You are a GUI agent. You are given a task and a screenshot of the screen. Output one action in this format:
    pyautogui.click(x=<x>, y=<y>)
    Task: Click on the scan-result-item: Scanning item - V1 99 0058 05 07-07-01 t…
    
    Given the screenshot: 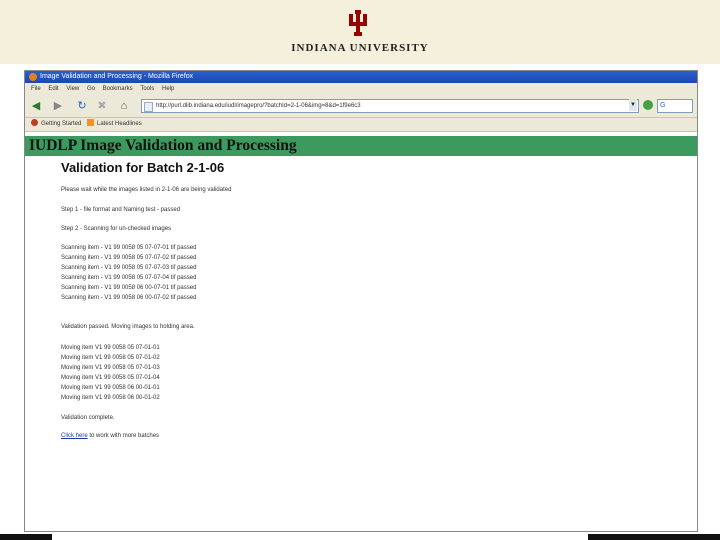 What is the action you would take?
    pyautogui.click(x=129, y=248)
    